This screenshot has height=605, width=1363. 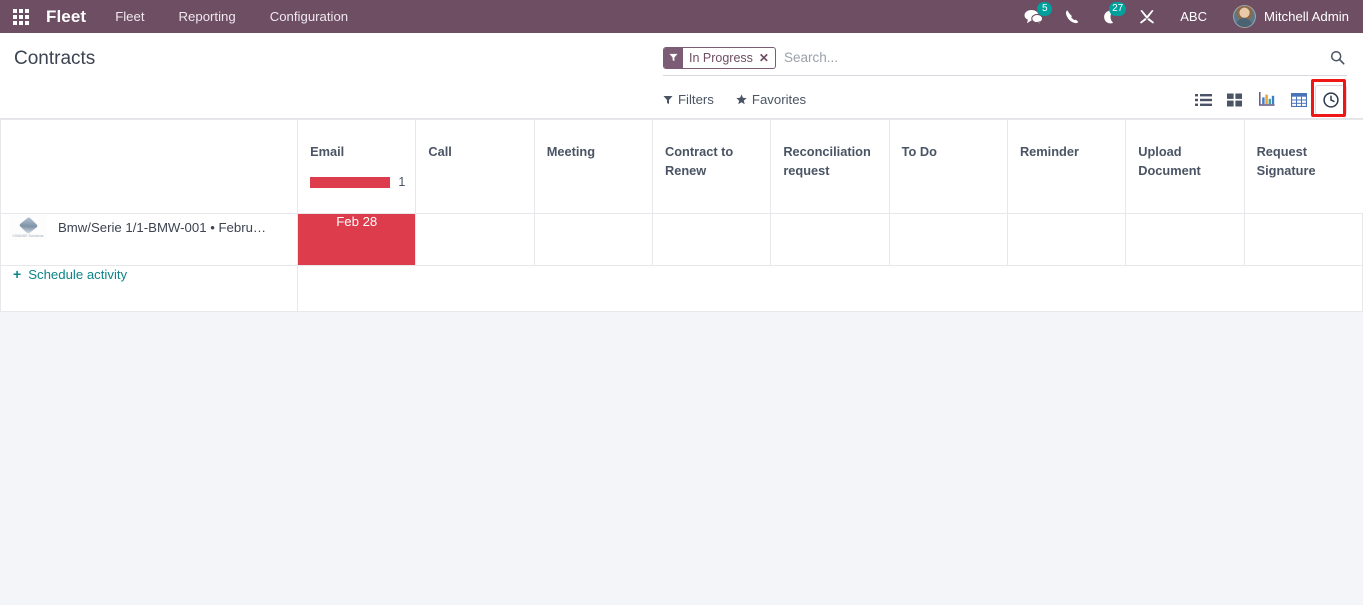 What do you see at coordinates (149, 288) in the screenshot?
I see `schedule-activity-cell: + Schedule activity` at bounding box center [149, 288].